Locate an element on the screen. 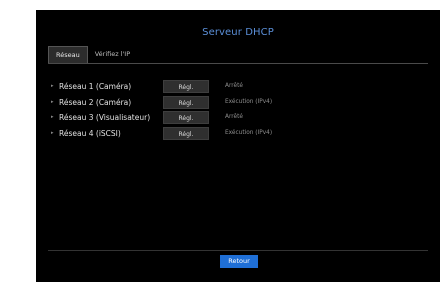 Image resolution: width=440 pixels, height=295 pixels. network-row-3: ▸ Réseau 3 (Visualisateur) Régl. Arrêté is located at coordinates (238, 118).